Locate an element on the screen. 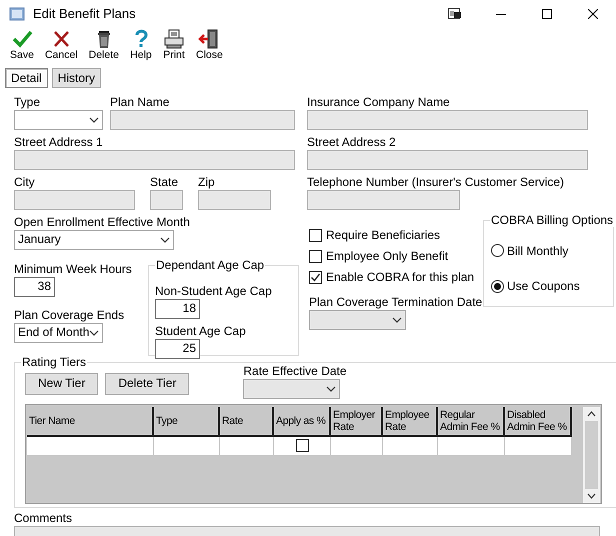 Image resolution: width=616 pixels, height=536 pixels. field-label: Student Age Cap is located at coordinates (200, 331).